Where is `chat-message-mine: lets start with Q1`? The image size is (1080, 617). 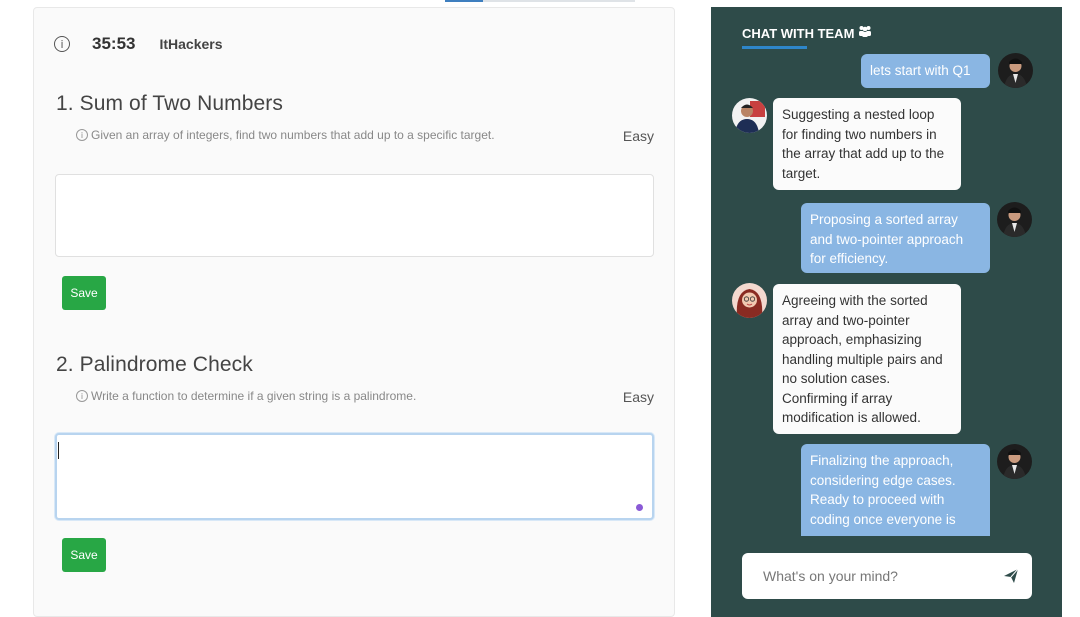 chat-message-mine: lets start with Q1 is located at coordinates (925, 71).